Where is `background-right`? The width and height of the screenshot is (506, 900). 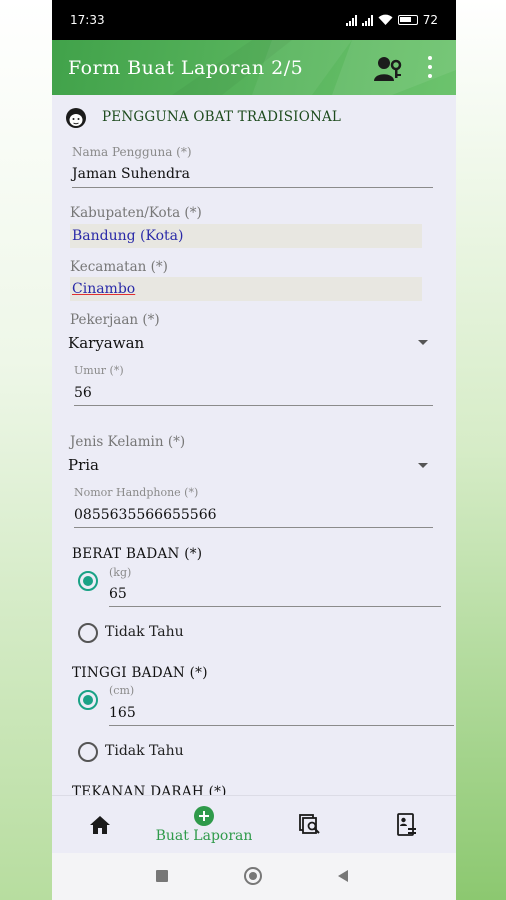
background-right is located at coordinates (481, 450).